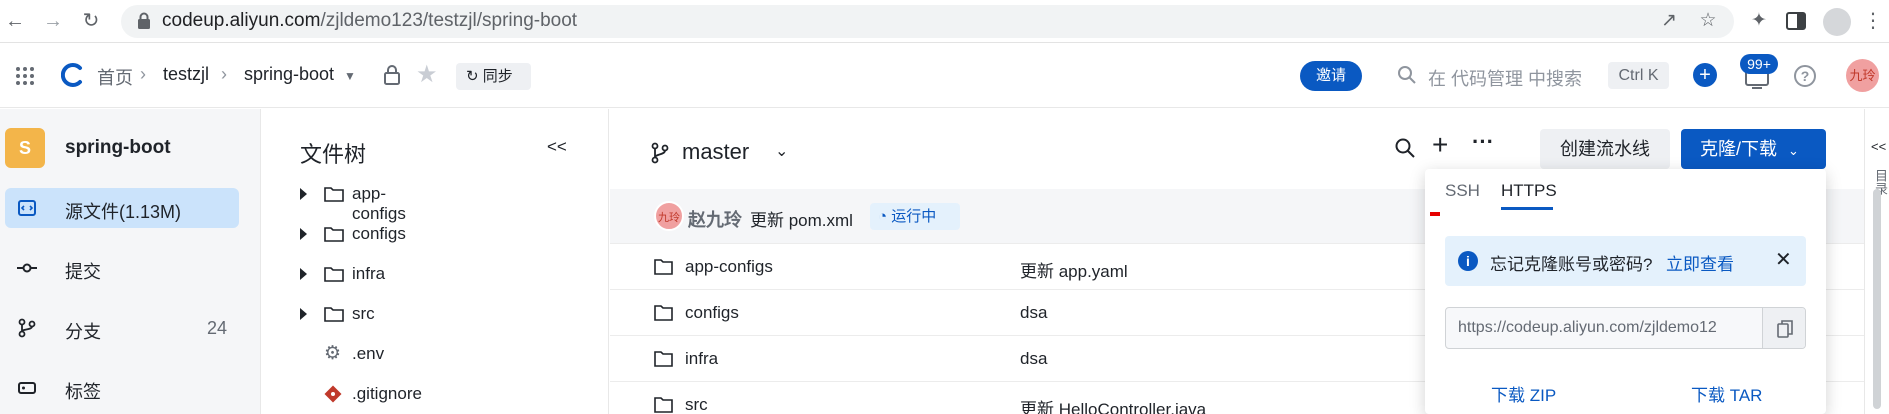 The width and height of the screenshot is (1889, 414). I want to click on scrollbar, so click(1877, 299).